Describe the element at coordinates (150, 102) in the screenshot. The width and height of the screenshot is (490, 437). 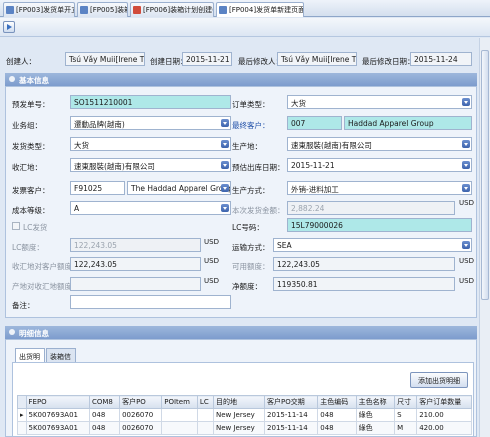
I see `presale-no-field: SO1511210001` at that location.